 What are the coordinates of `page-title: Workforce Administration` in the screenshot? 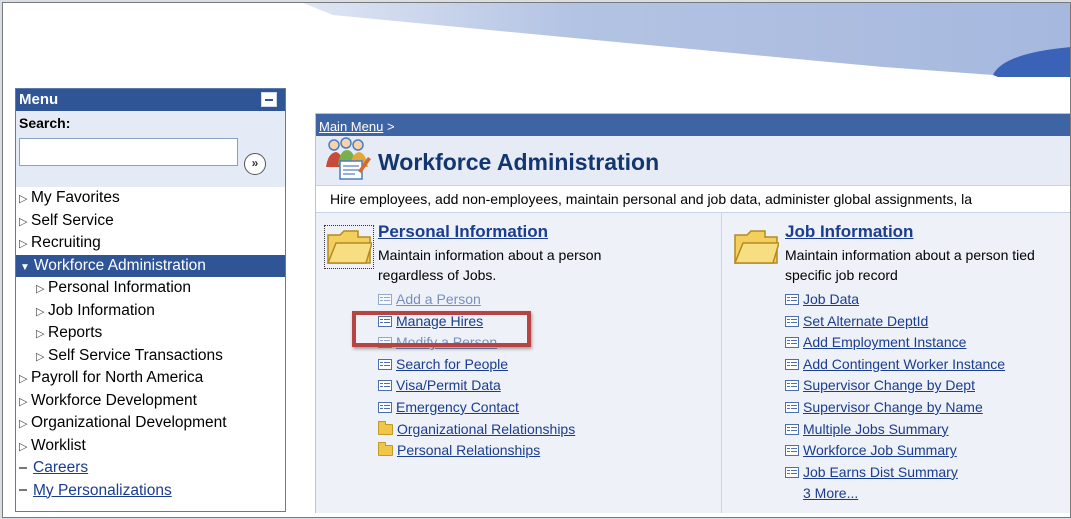 It's located at (519, 162).